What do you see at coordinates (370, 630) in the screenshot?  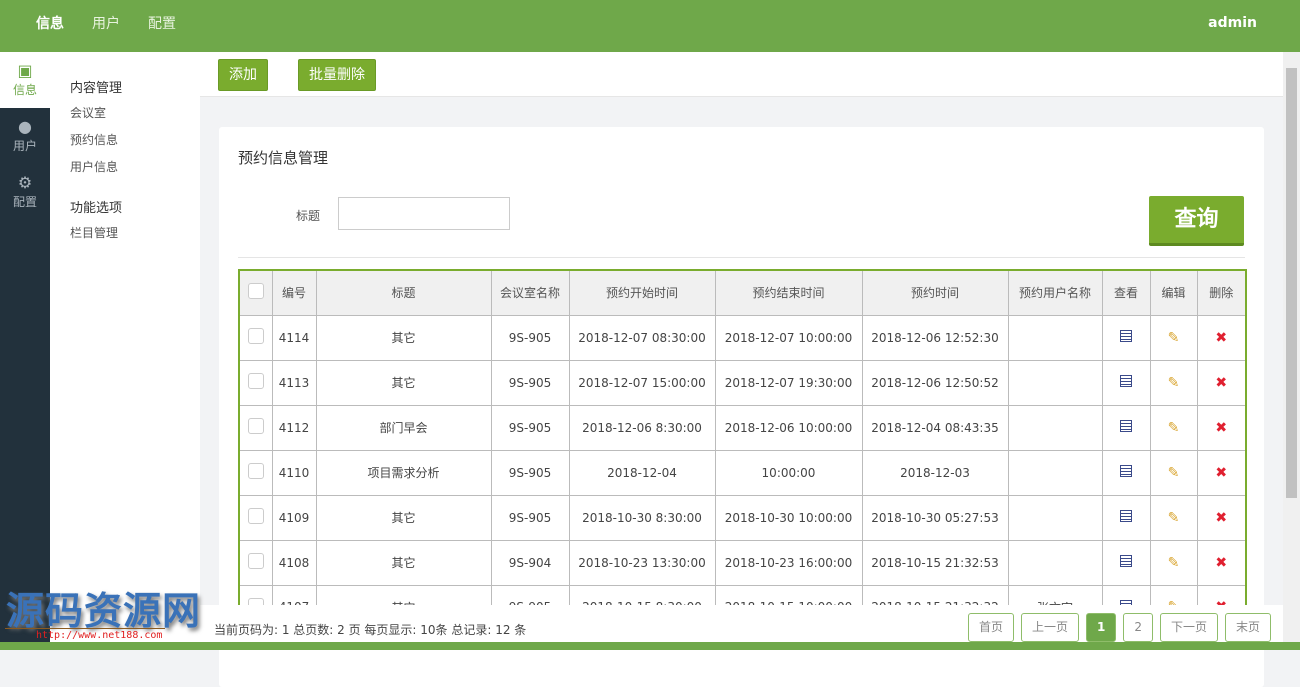 I see `page-info: 当前页码为: 1 总页数: 2 页 每页显示: 10条 总记录: 12 条` at bounding box center [370, 630].